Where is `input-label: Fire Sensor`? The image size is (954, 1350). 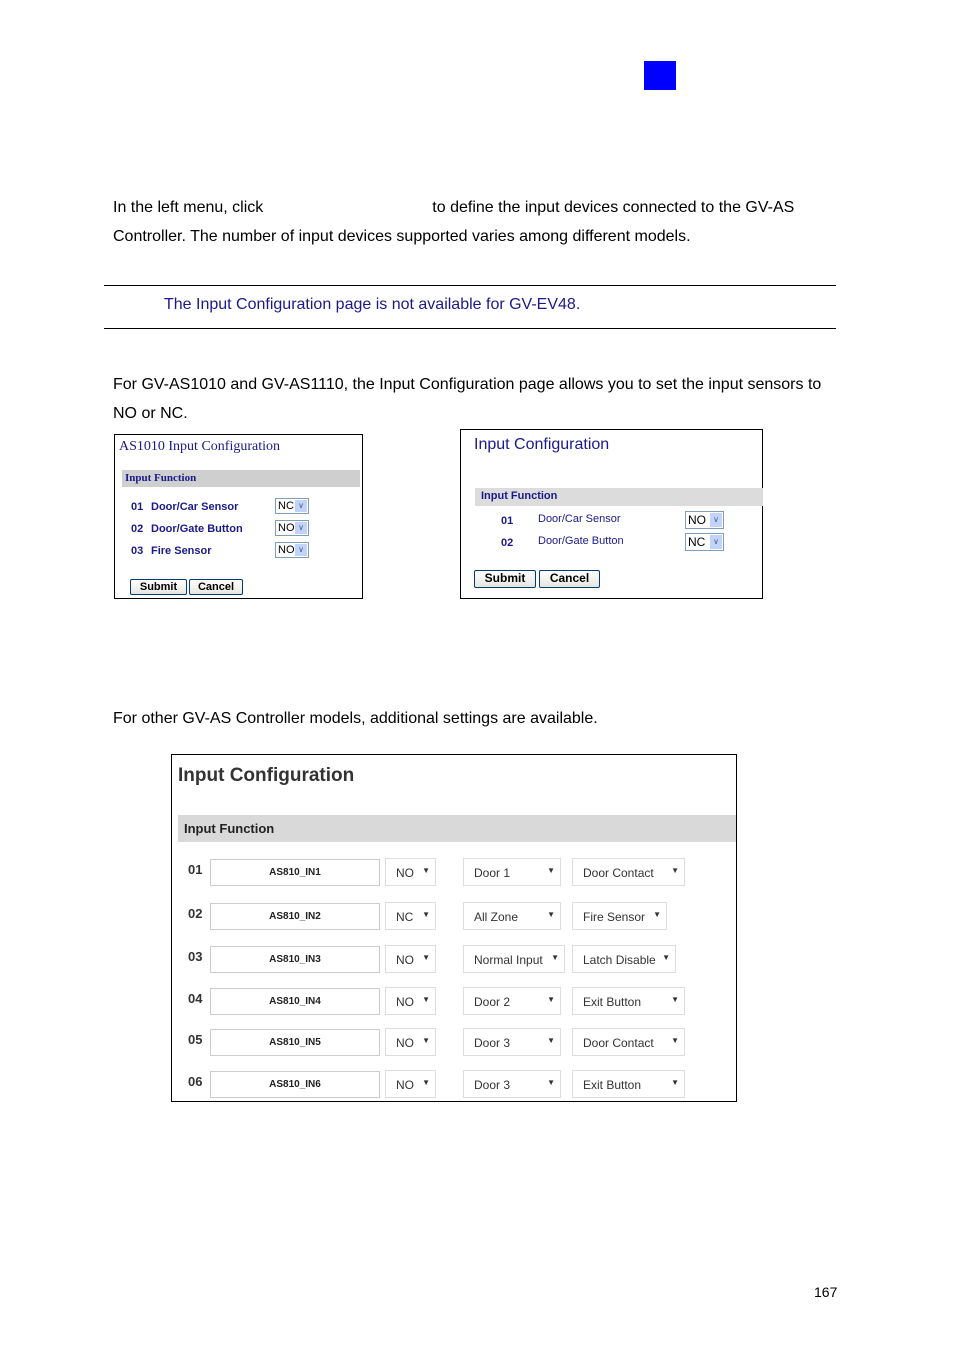 input-label: Fire Sensor is located at coordinates (181, 551).